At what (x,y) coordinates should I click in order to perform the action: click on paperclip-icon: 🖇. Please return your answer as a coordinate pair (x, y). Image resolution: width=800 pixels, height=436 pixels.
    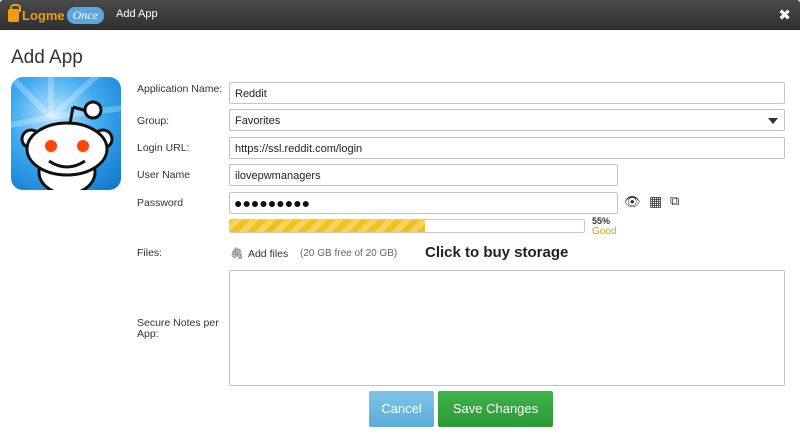
    Looking at the image, I should click on (237, 254).